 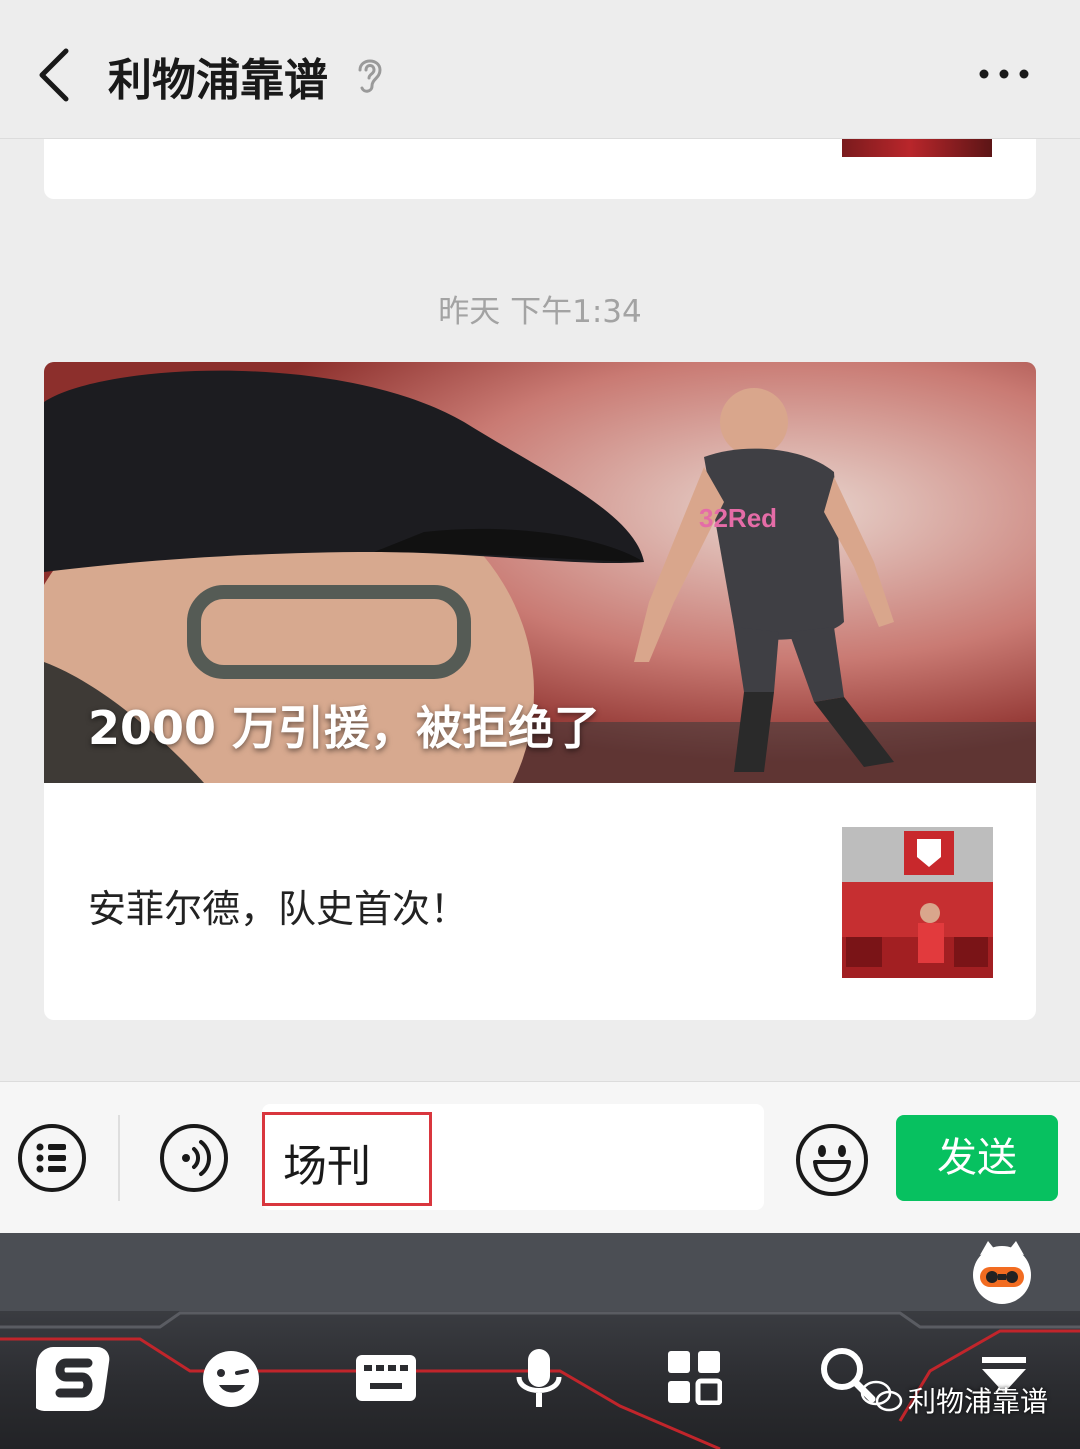 What do you see at coordinates (1004, 74) in the screenshot?
I see `more-options-icon` at bounding box center [1004, 74].